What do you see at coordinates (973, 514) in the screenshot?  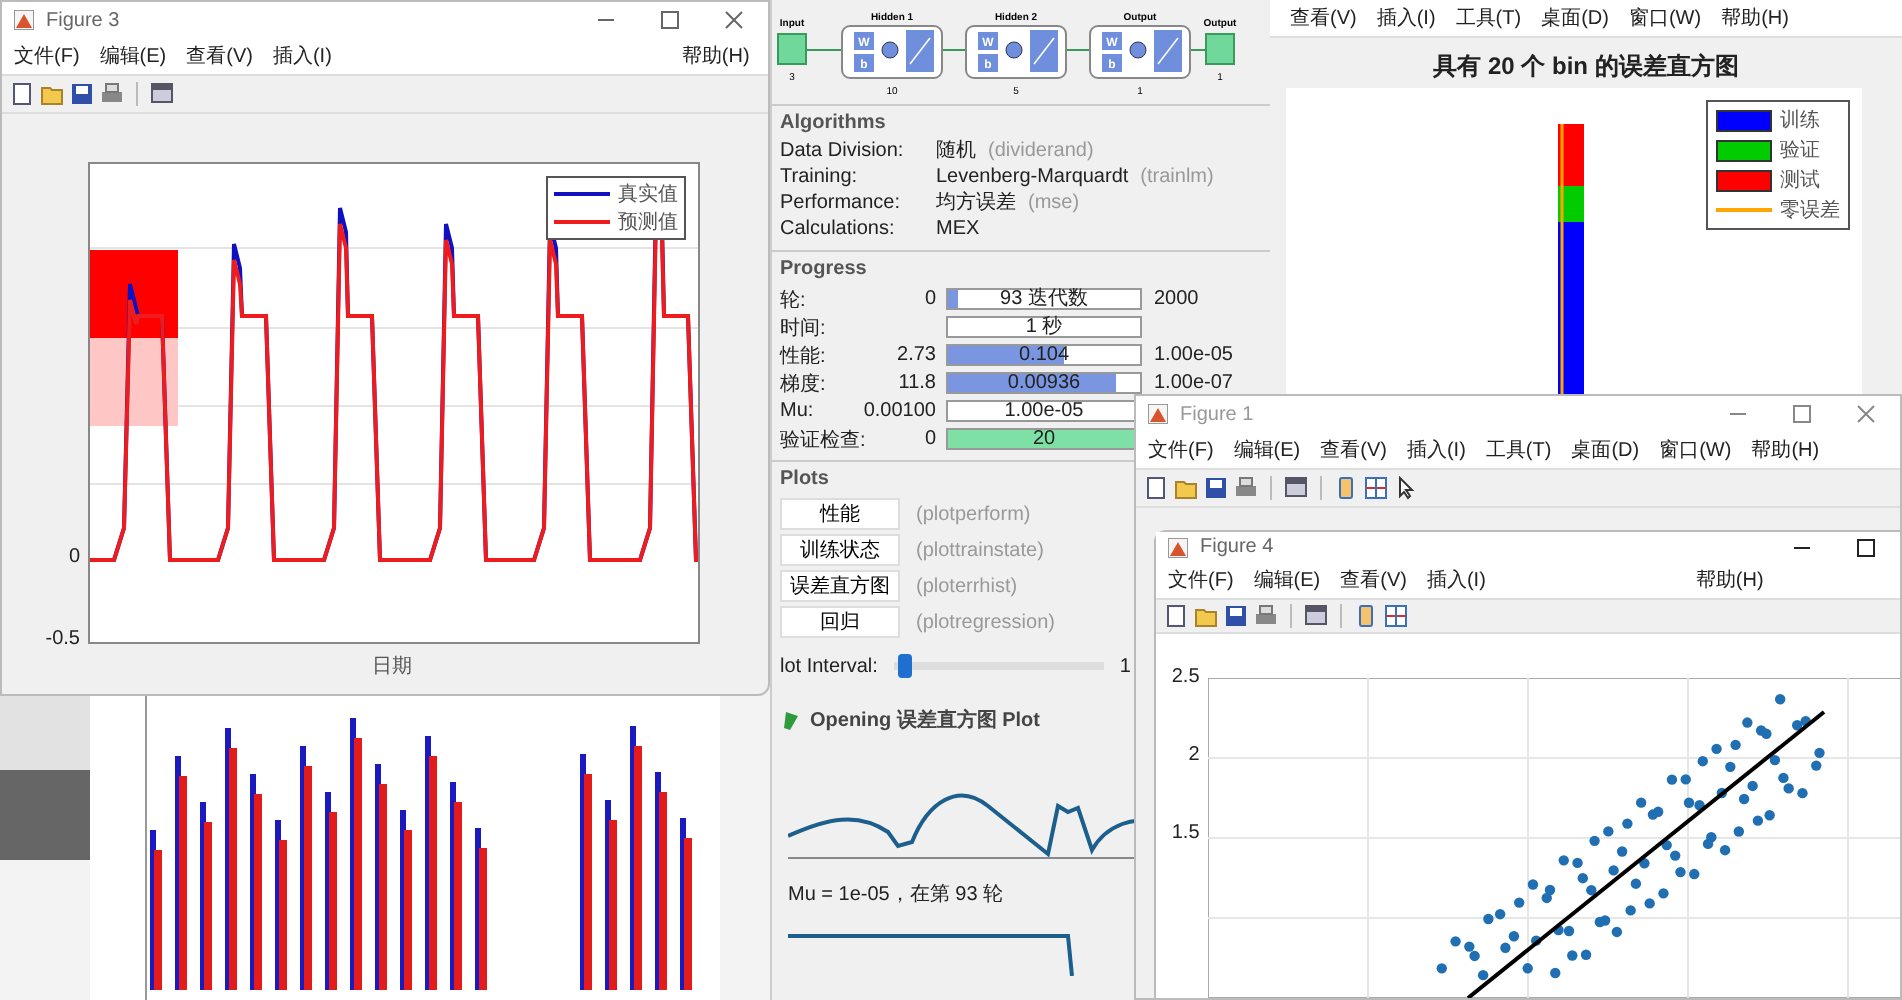 I see `function-name: (plotperform)` at bounding box center [973, 514].